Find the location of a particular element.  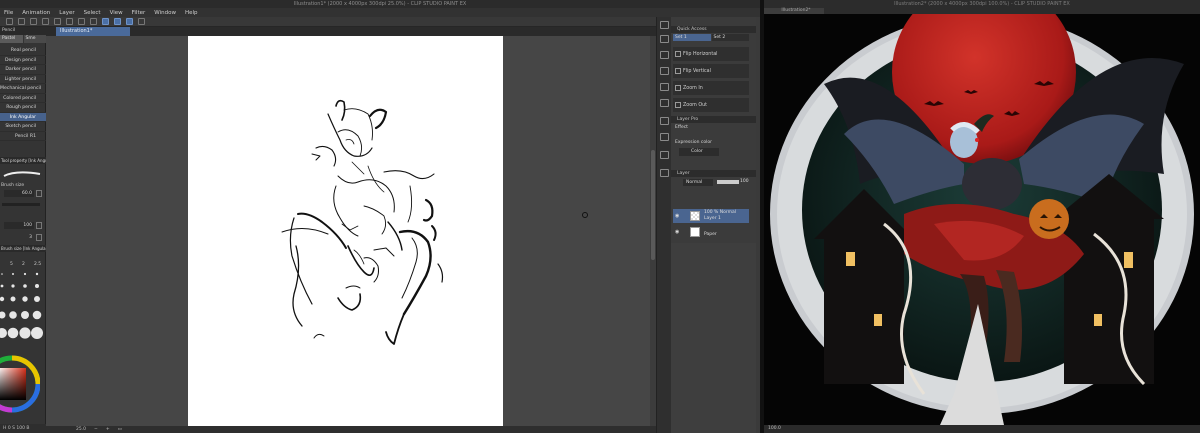

brush-size-grid is located at coordinates (23, 314).